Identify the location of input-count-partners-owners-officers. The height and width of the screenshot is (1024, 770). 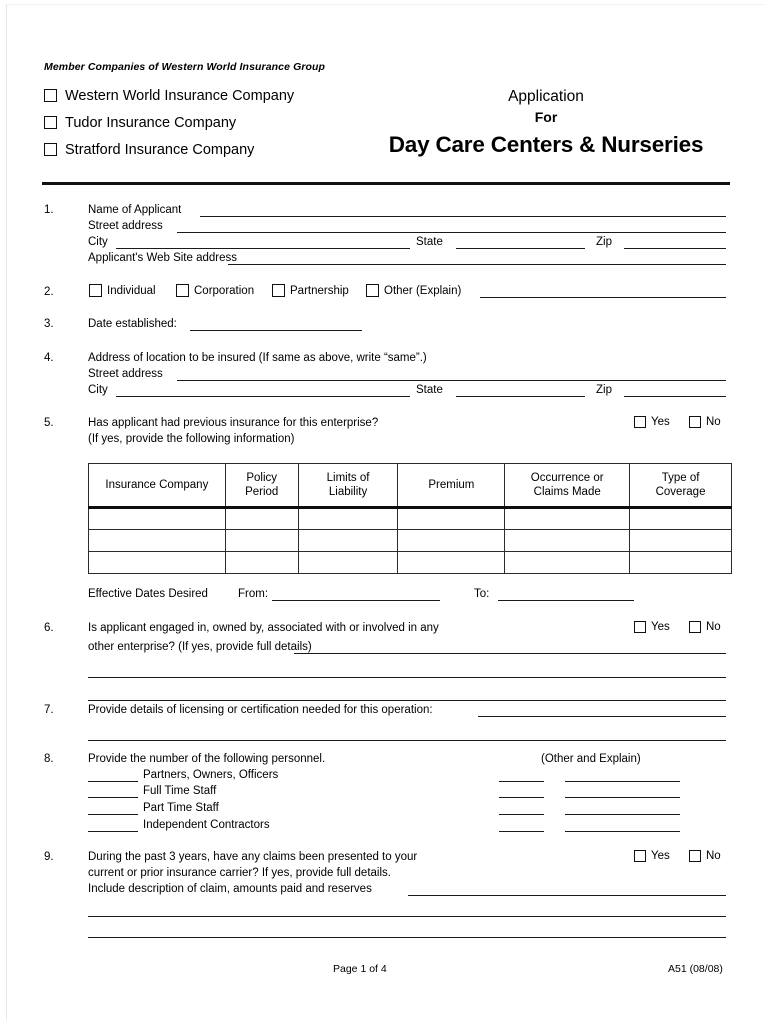
(113, 781).